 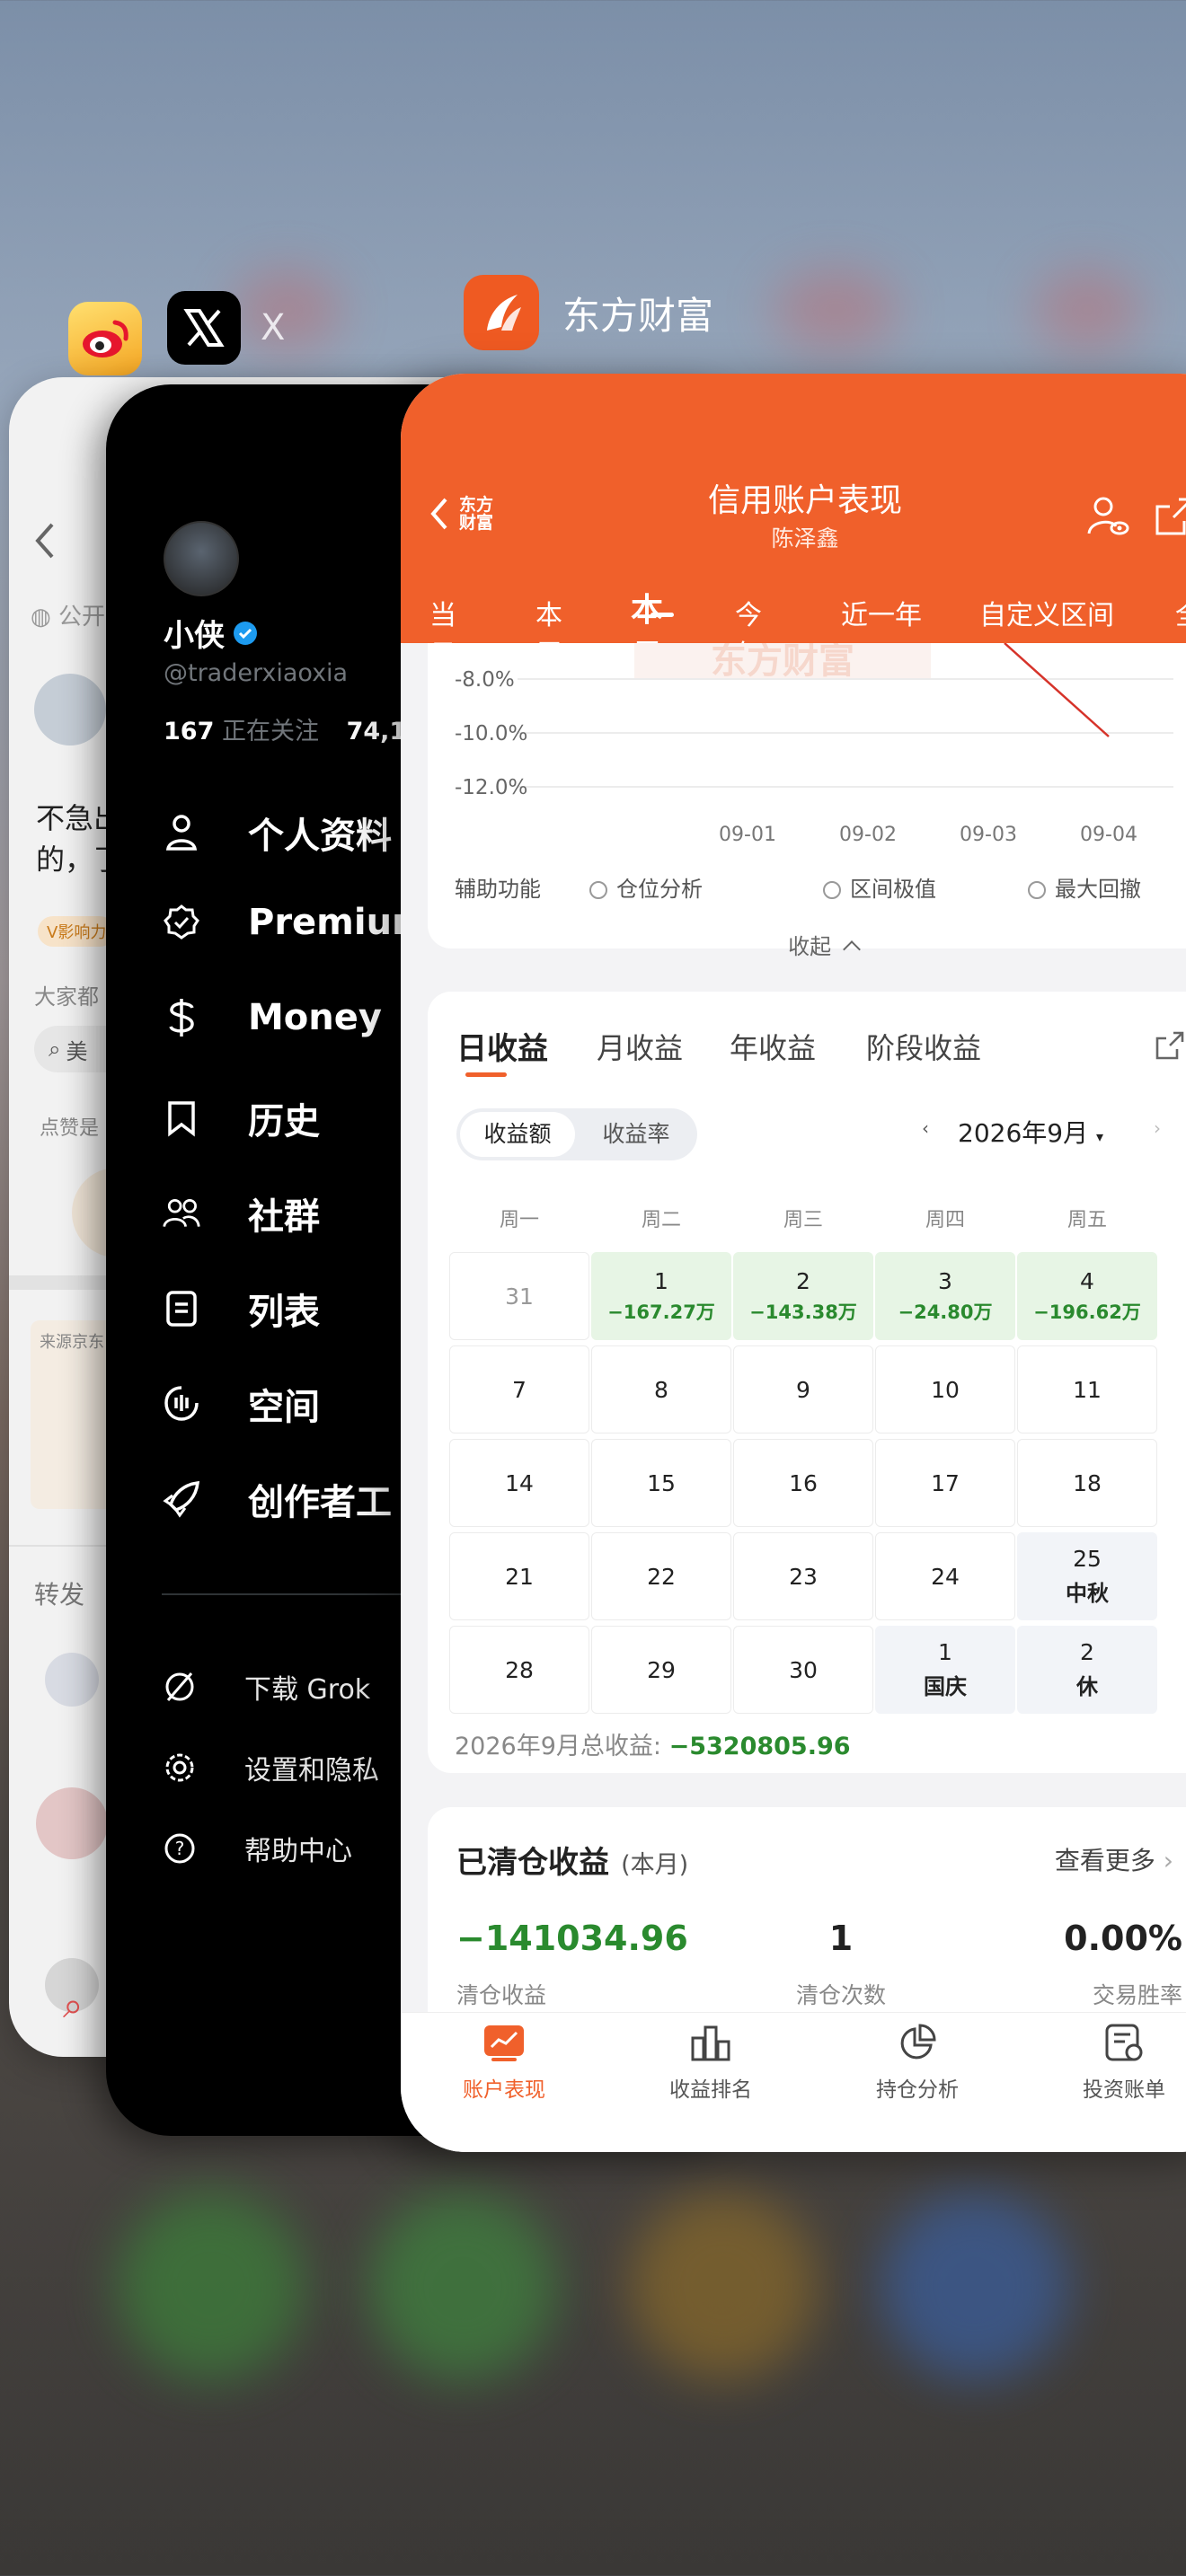 I want to click on calendar-day-cell: 2 −143.38万, so click(x=803, y=1296).